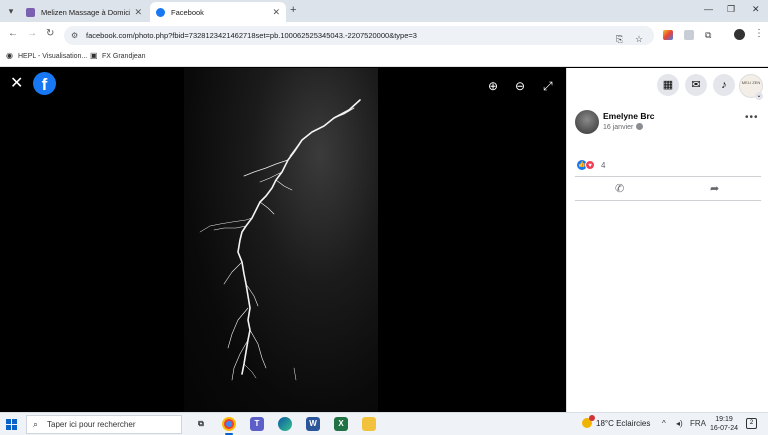 The height and width of the screenshot is (435, 768). I want to click on zoom-out-icon: ⊖, so click(520, 86).